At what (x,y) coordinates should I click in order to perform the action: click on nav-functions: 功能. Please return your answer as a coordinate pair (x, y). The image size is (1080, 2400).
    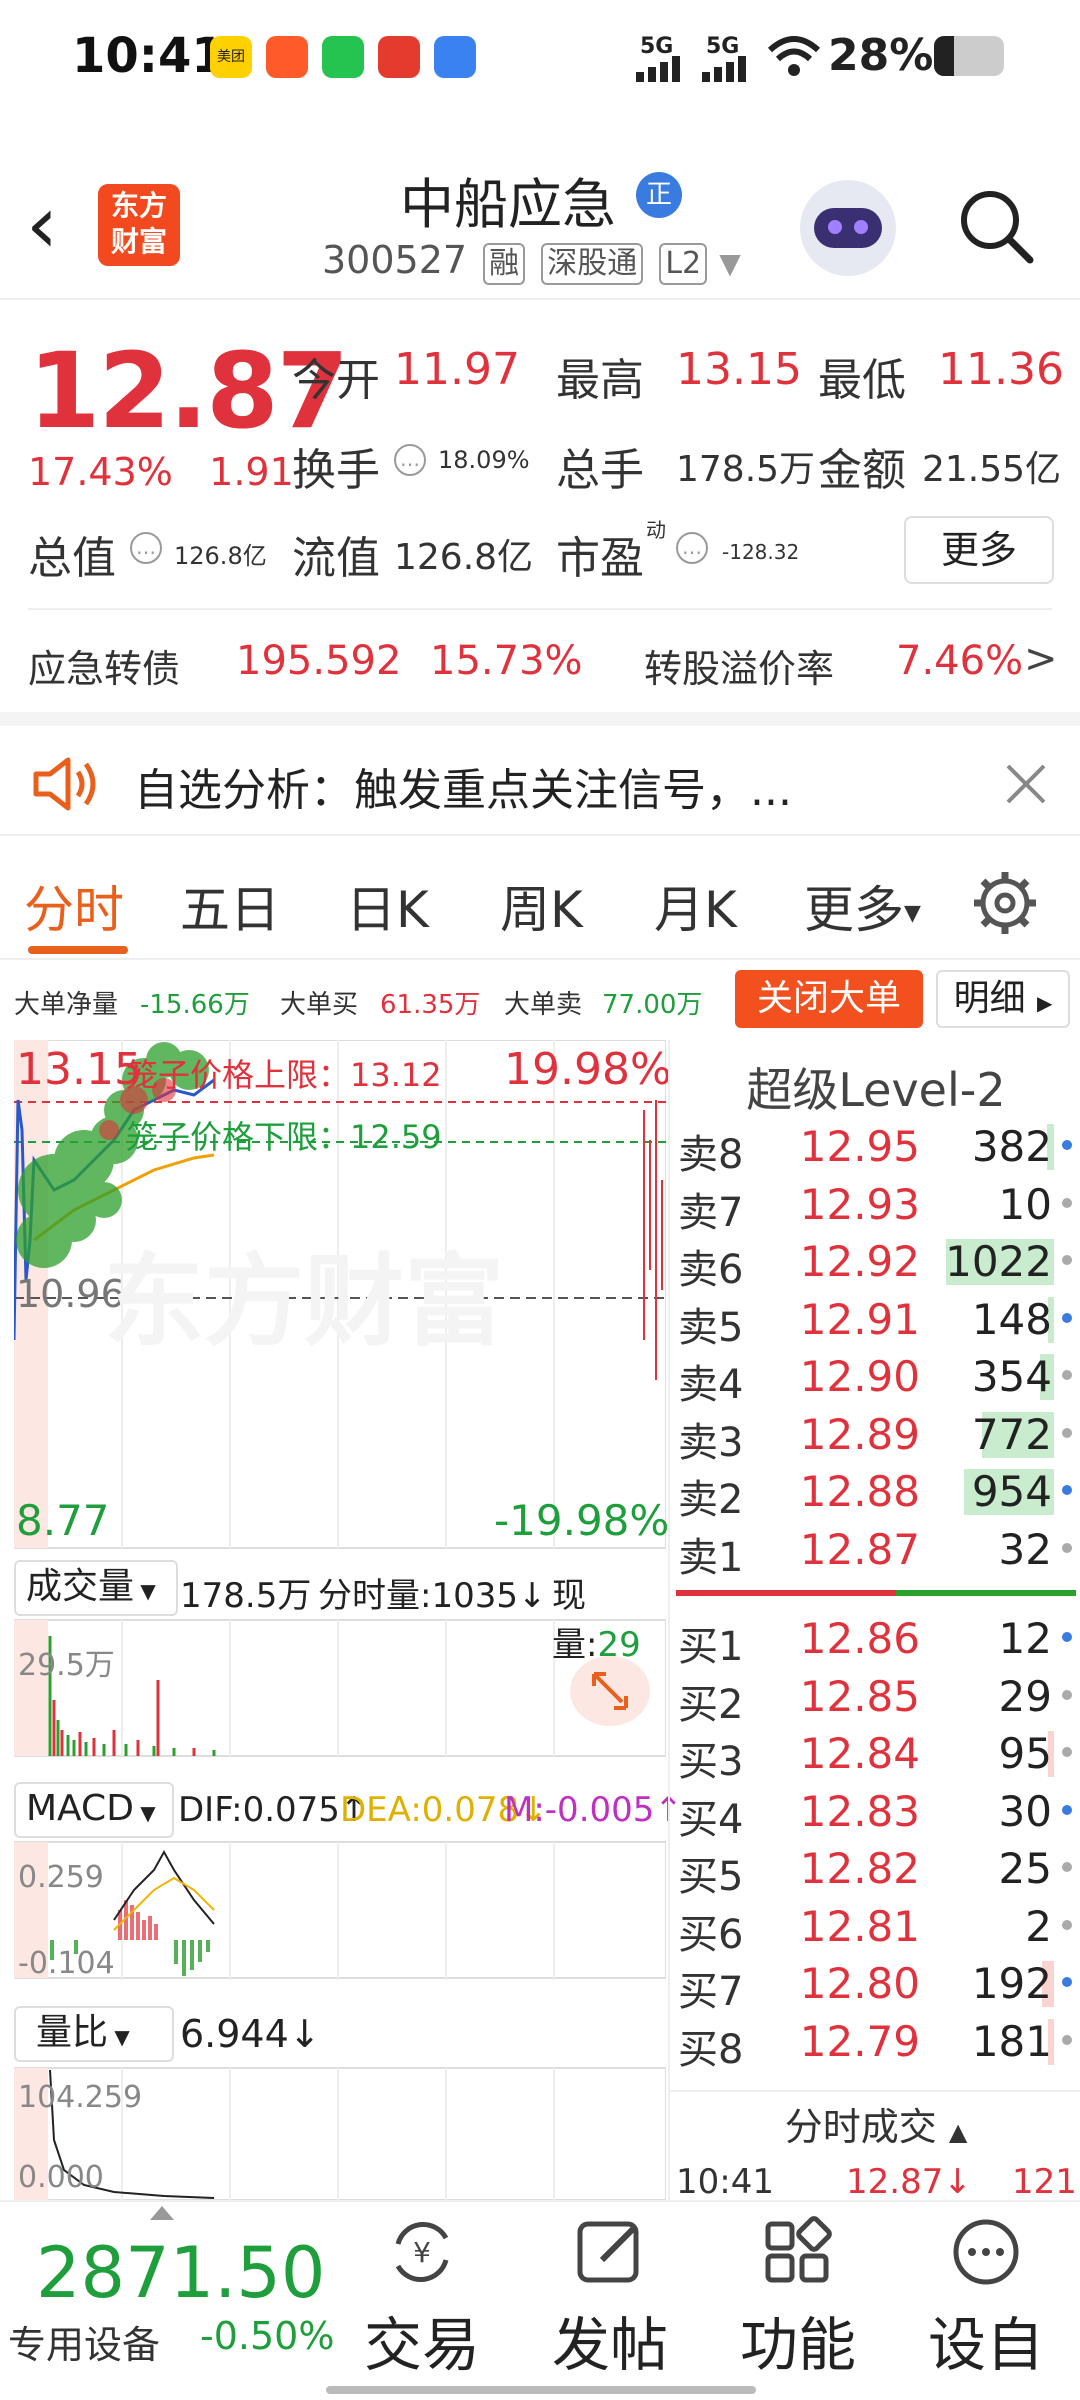
    Looking at the image, I should click on (798, 2298).